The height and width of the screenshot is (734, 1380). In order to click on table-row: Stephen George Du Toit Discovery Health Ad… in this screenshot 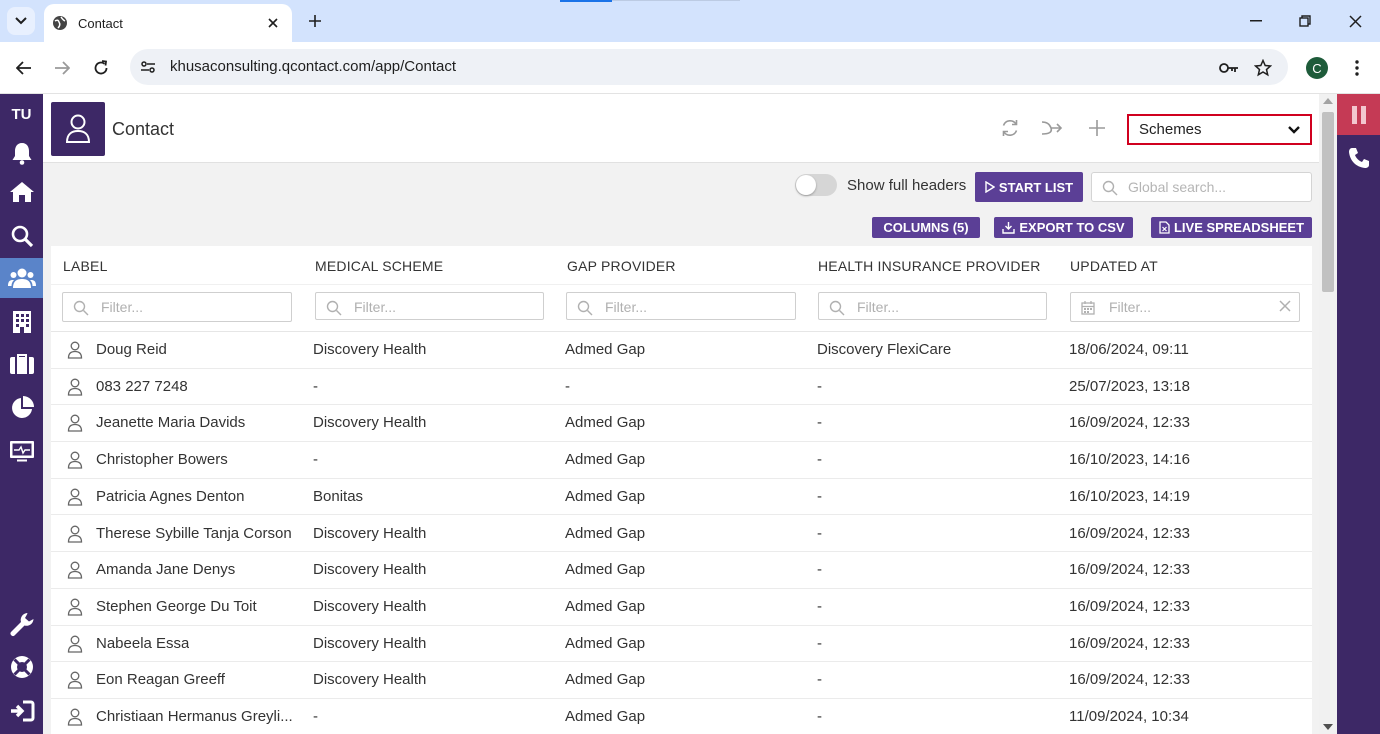, I will do `click(681, 607)`.